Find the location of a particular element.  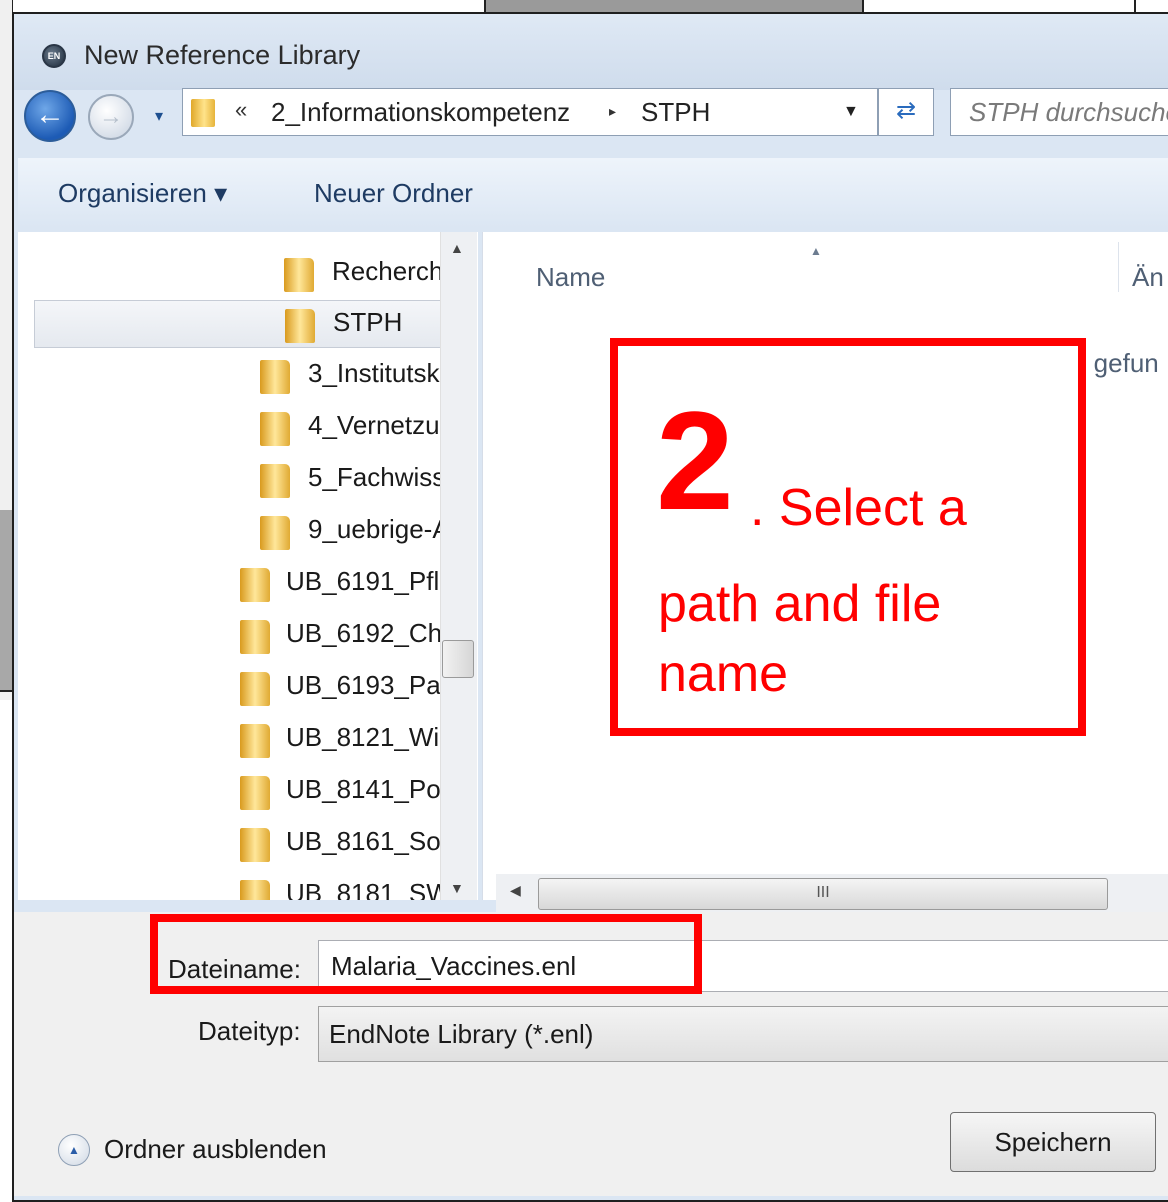

tree-item: 9_uebrige-A is located at coordinates (238, 532).